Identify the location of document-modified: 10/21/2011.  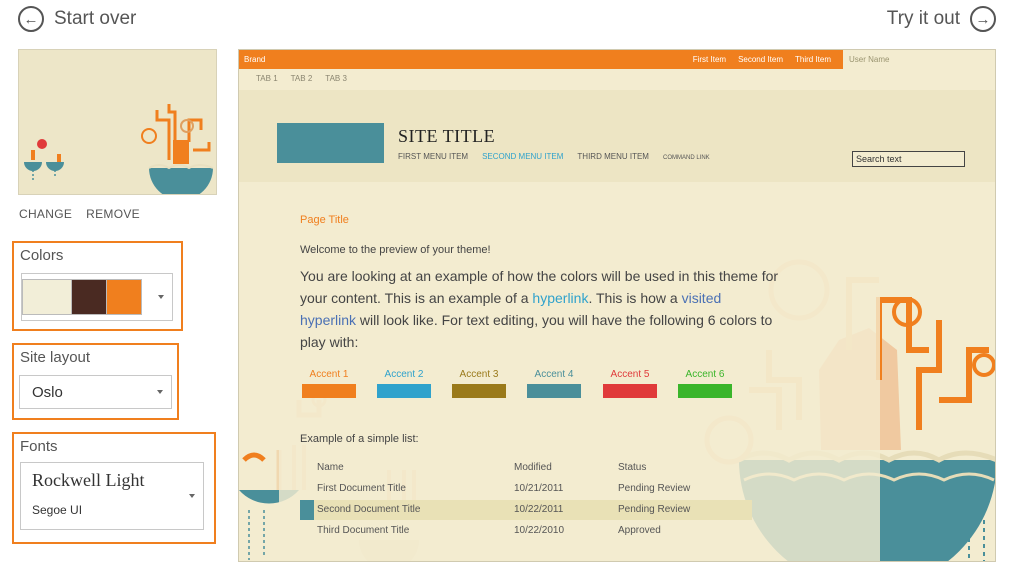
(539, 488).